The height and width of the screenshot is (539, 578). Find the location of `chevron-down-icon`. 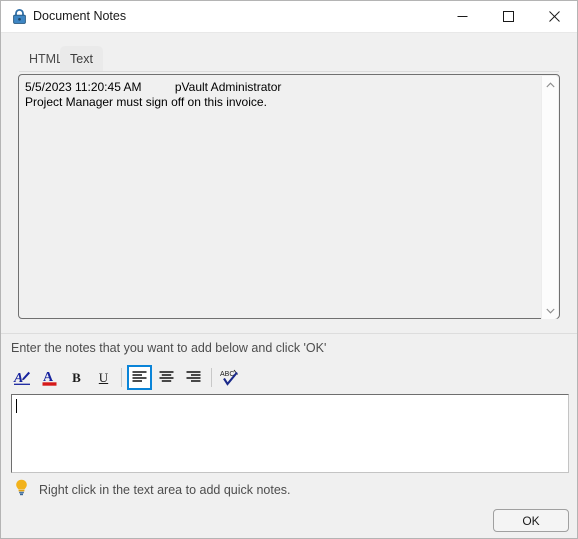

chevron-down-icon is located at coordinates (550, 310).